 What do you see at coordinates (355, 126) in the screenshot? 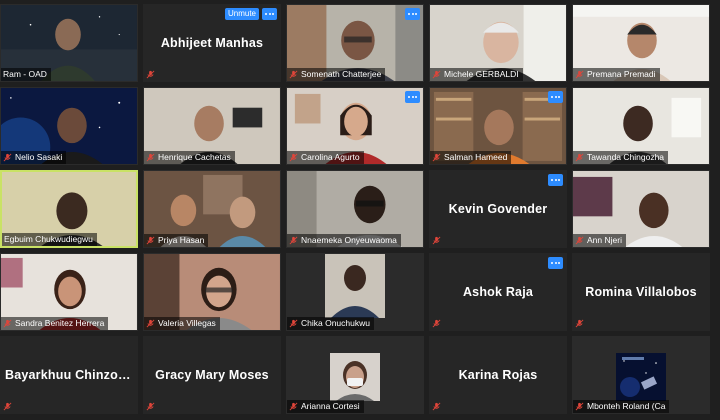
I see `participant-tile: Carolina Agurto` at bounding box center [355, 126].